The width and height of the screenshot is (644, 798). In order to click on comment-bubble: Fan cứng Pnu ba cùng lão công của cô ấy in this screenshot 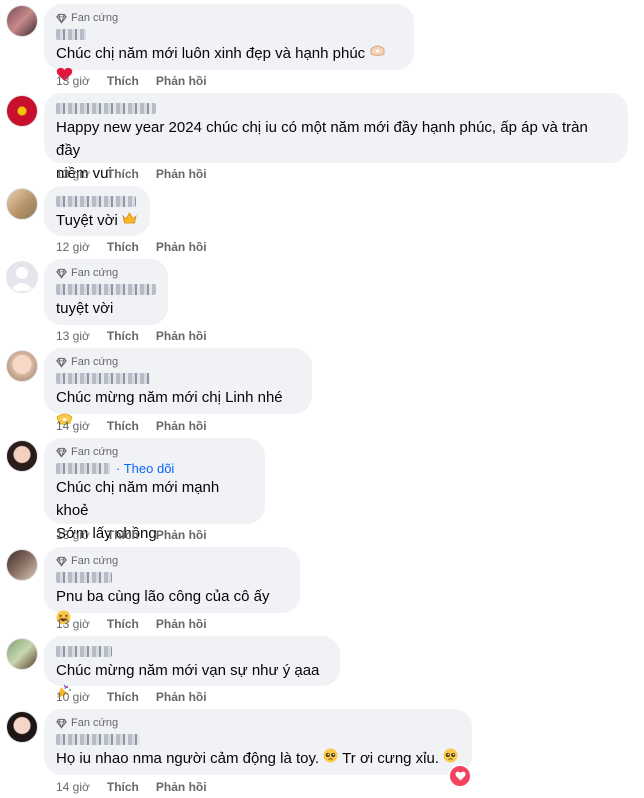, I will do `click(172, 586)`.